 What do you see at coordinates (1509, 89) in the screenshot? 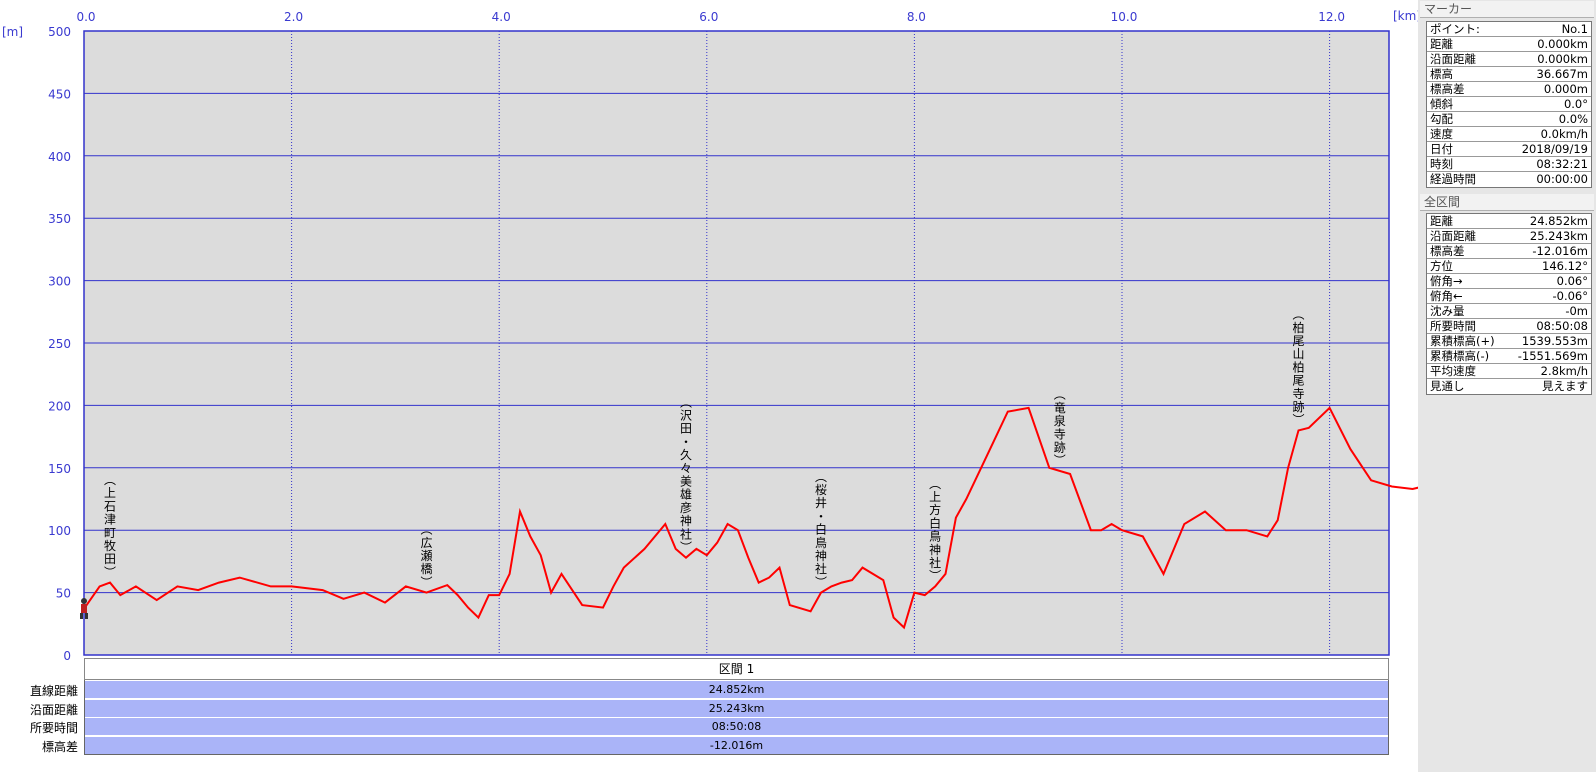
I see `info-row: 標高差 0.000m` at bounding box center [1509, 89].